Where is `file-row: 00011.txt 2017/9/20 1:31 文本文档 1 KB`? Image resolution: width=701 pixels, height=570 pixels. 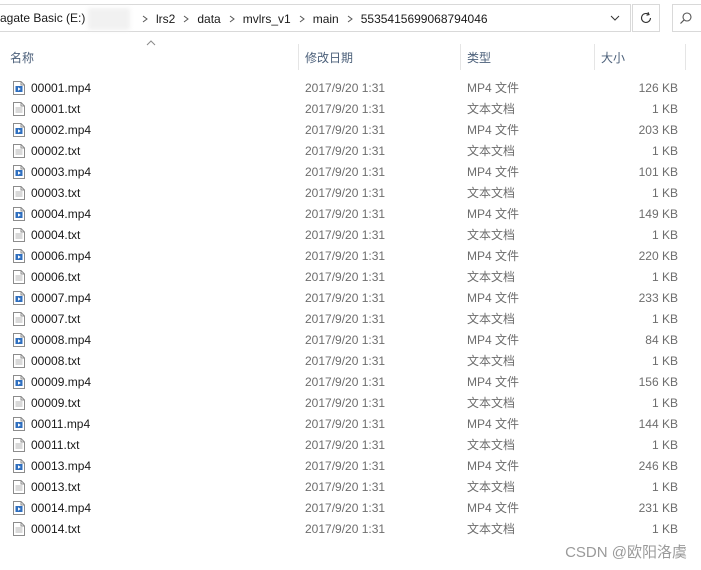 file-row: 00011.txt 2017/9/20 1:31 文本文档 1 KB is located at coordinates (350, 444).